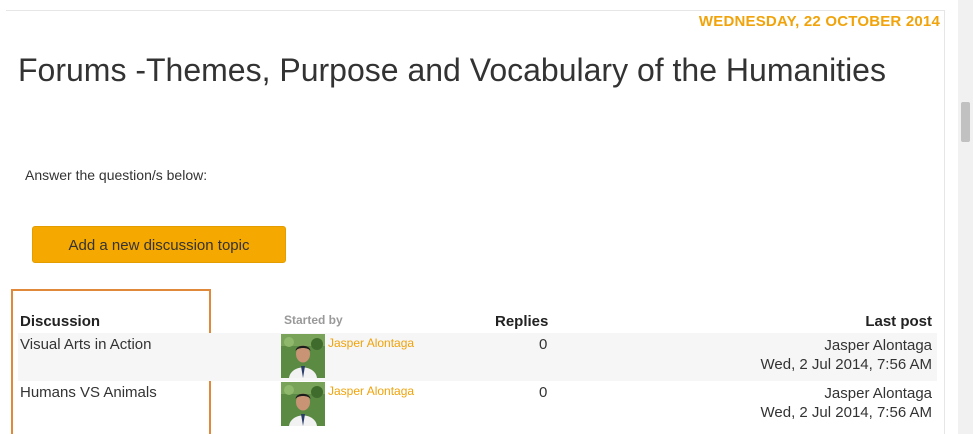  I want to click on vertical-scrollbar, so click(965, 217).